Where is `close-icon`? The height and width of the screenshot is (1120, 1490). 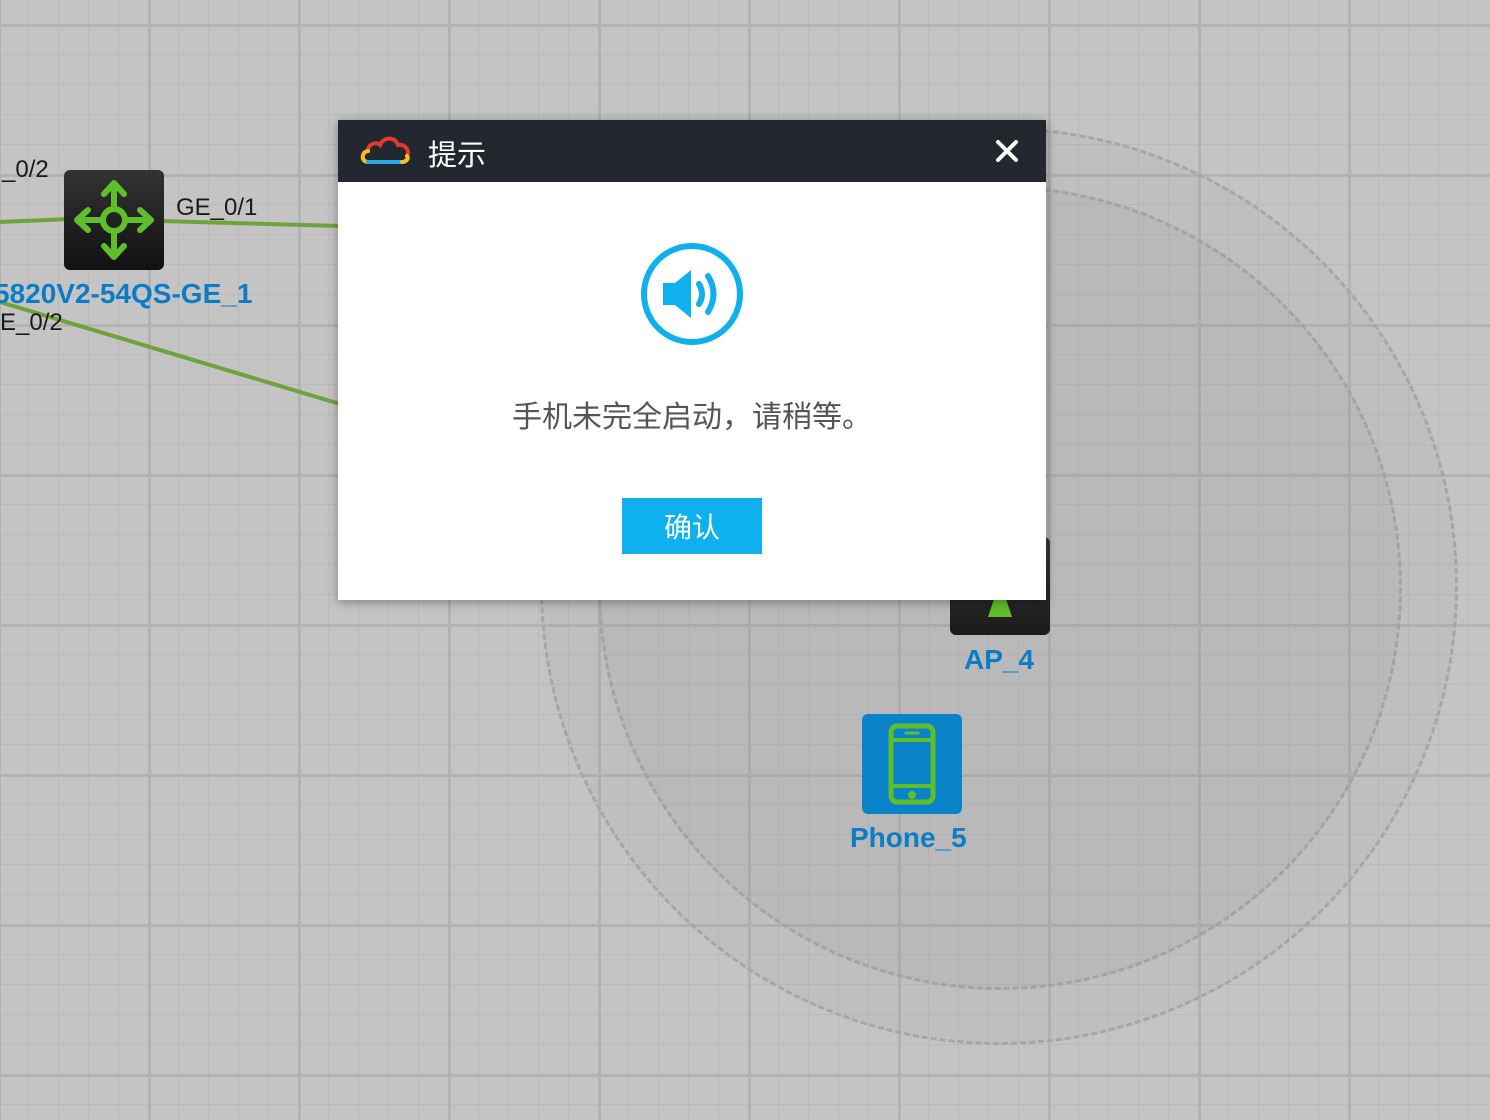 close-icon is located at coordinates (1007, 151).